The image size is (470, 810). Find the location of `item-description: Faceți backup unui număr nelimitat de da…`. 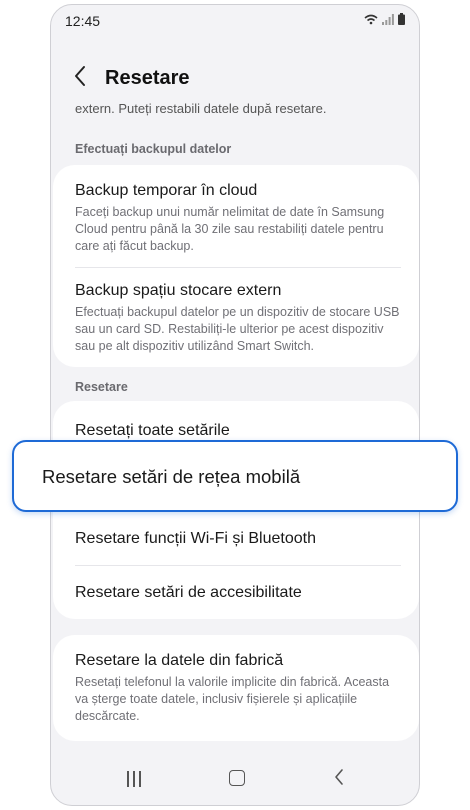

item-description: Faceți backup unui număr nelimitat de da… is located at coordinates (230, 229).